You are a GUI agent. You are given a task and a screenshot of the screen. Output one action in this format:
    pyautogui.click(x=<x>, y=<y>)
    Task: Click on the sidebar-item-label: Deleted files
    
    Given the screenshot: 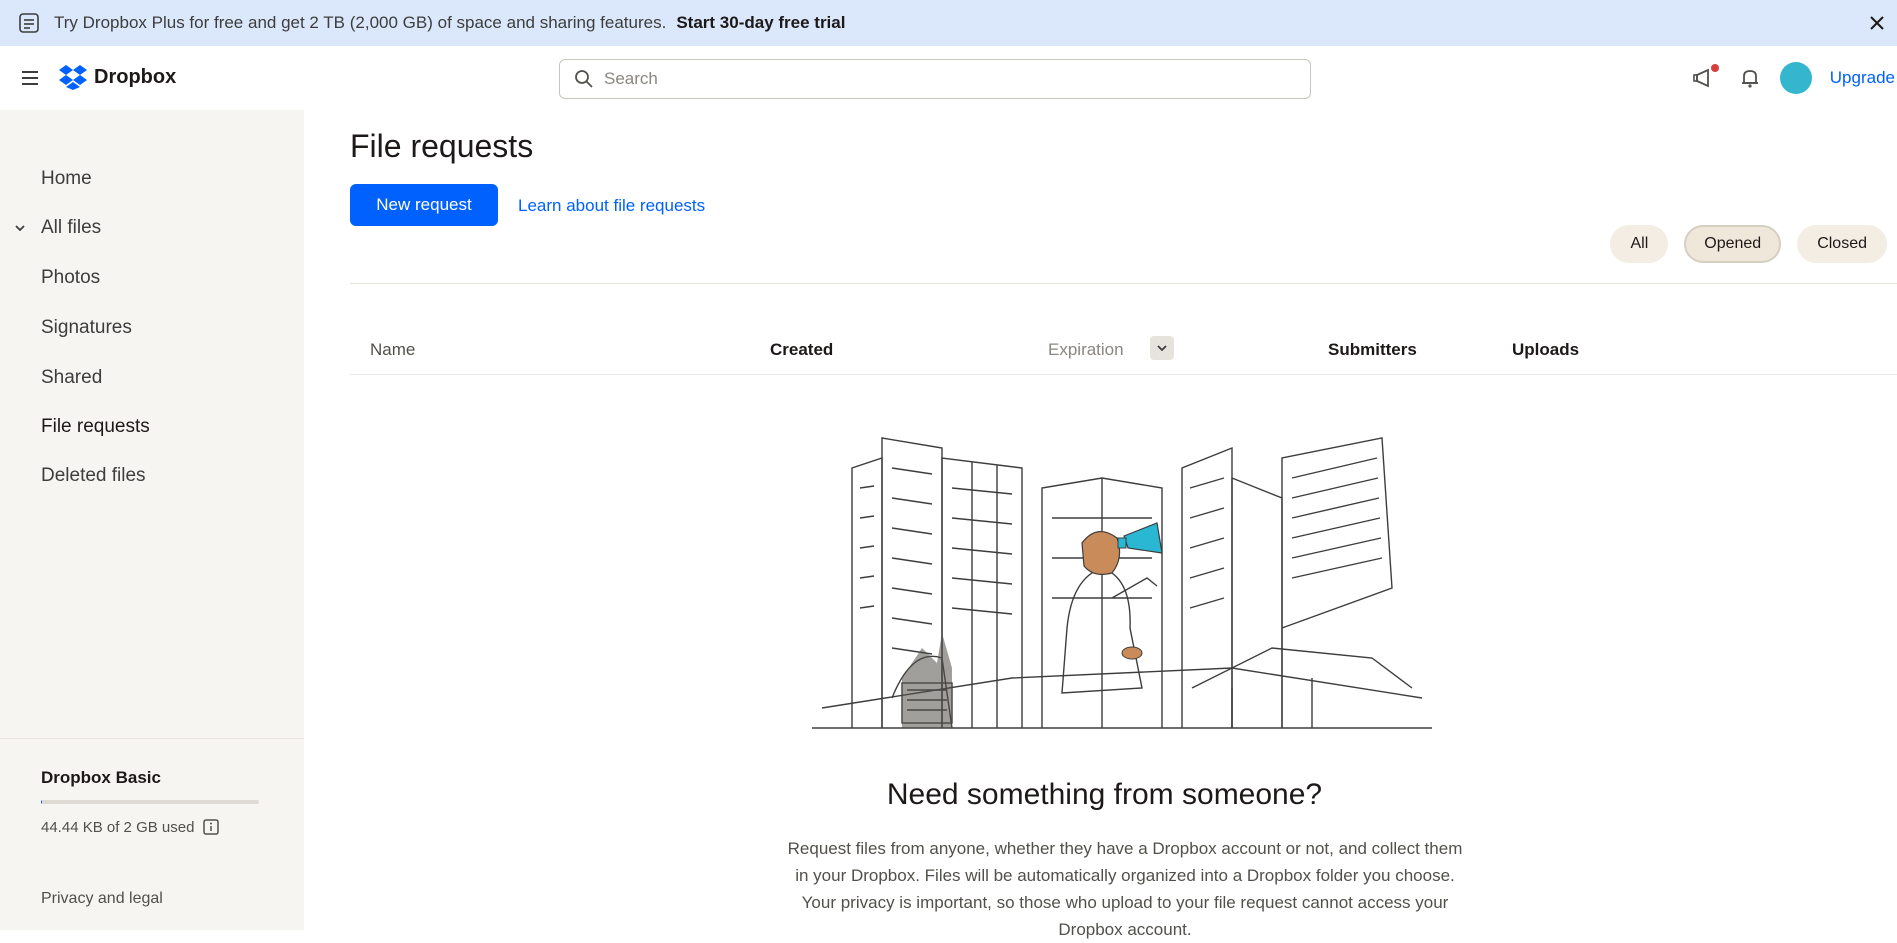 What is the action you would take?
    pyautogui.click(x=93, y=475)
    